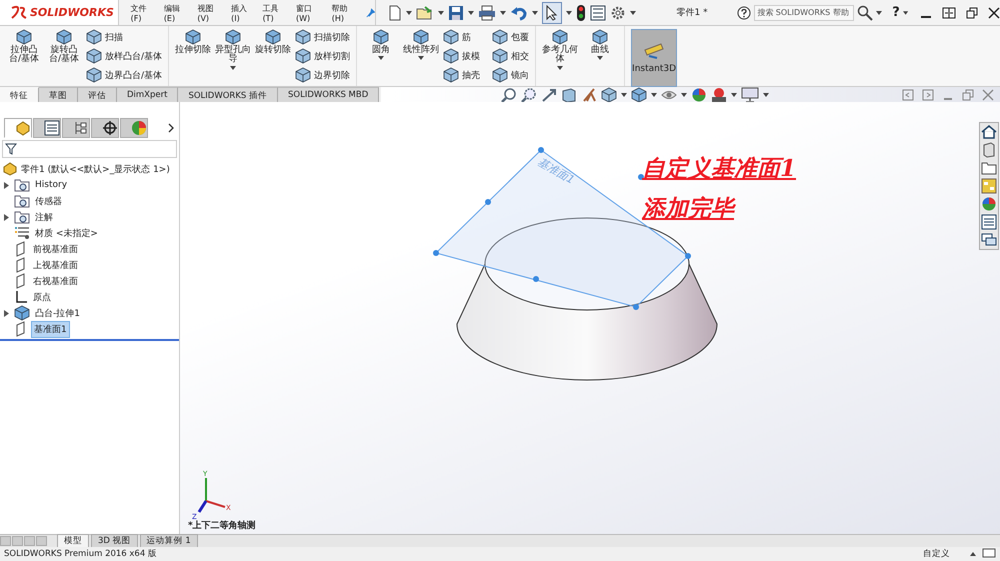  I want to click on save-icon, so click(456, 12).